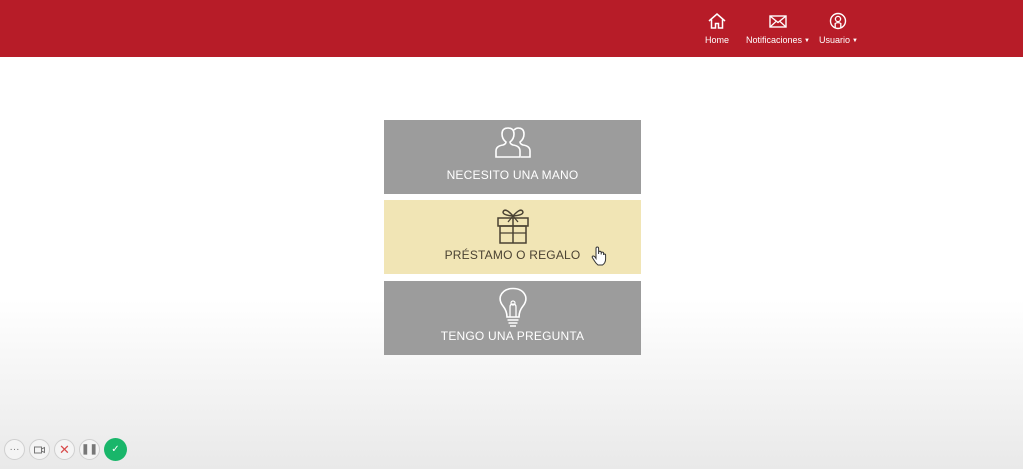 This screenshot has width=1023, height=469. Describe the element at coordinates (599, 256) in the screenshot. I see `hand-pointer-icon` at that location.